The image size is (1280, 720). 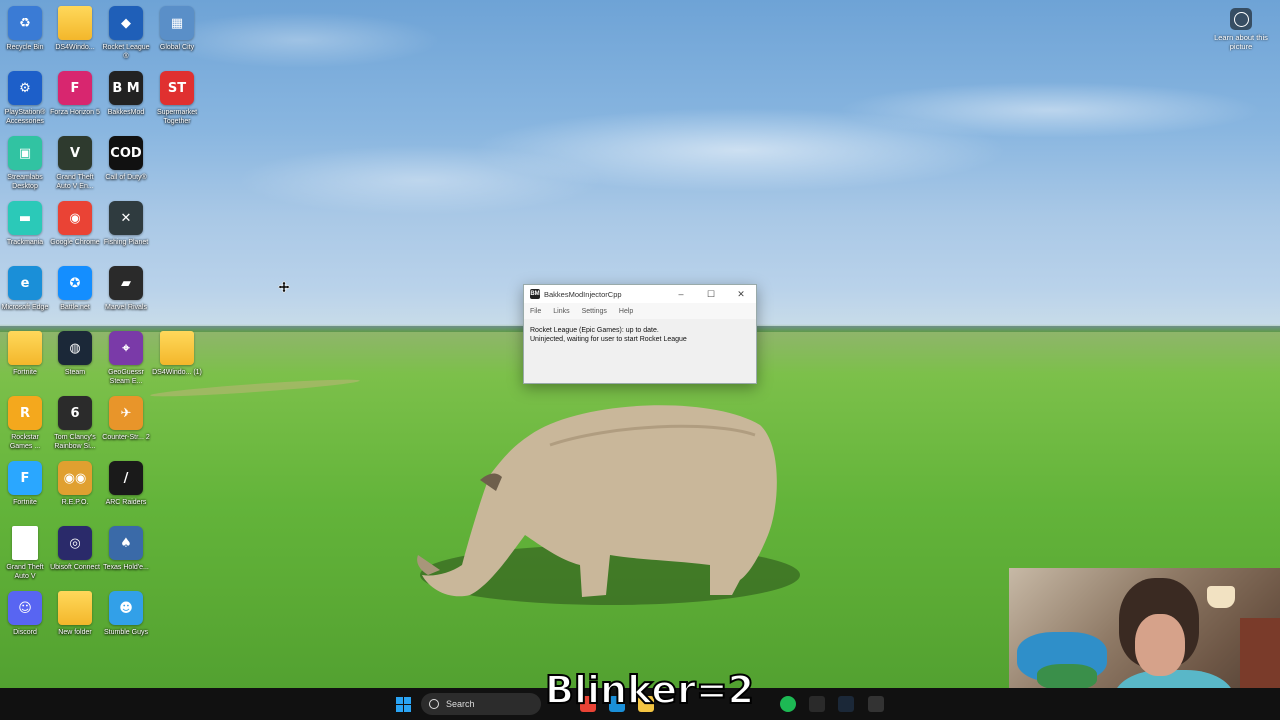 I want to click on desktop-icon: ☻ Stumble Guys, so click(x=126, y=614).